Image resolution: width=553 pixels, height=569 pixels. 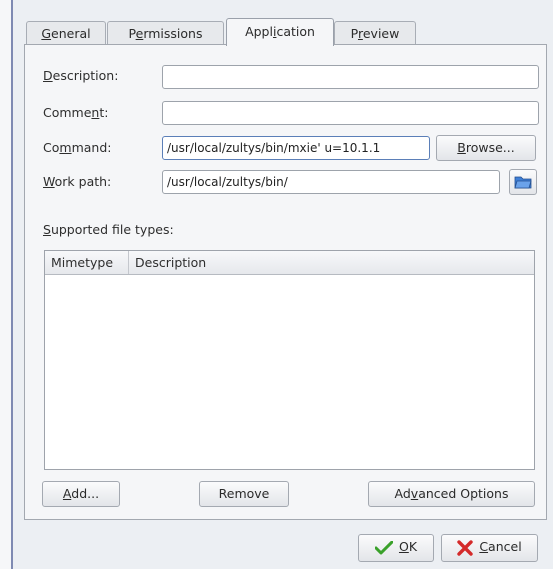 What do you see at coordinates (244, 494) in the screenshot?
I see `remove-button: Remove` at bounding box center [244, 494].